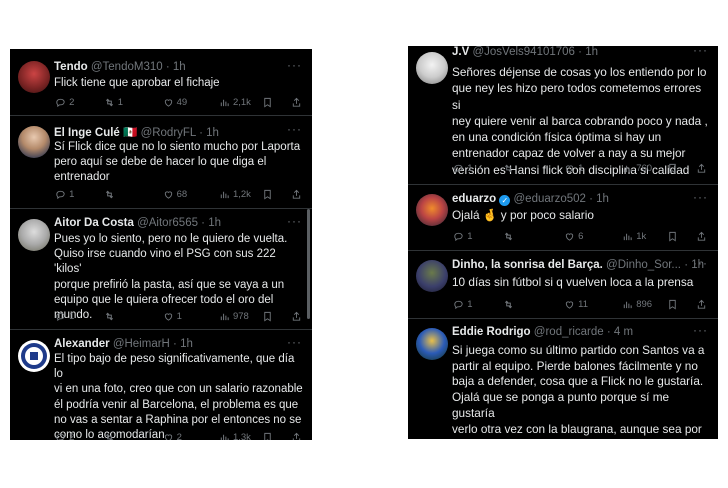 This screenshot has width=728, height=488. What do you see at coordinates (235, 102) in the screenshot?
I see `views-button: 2,1k` at bounding box center [235, 102].